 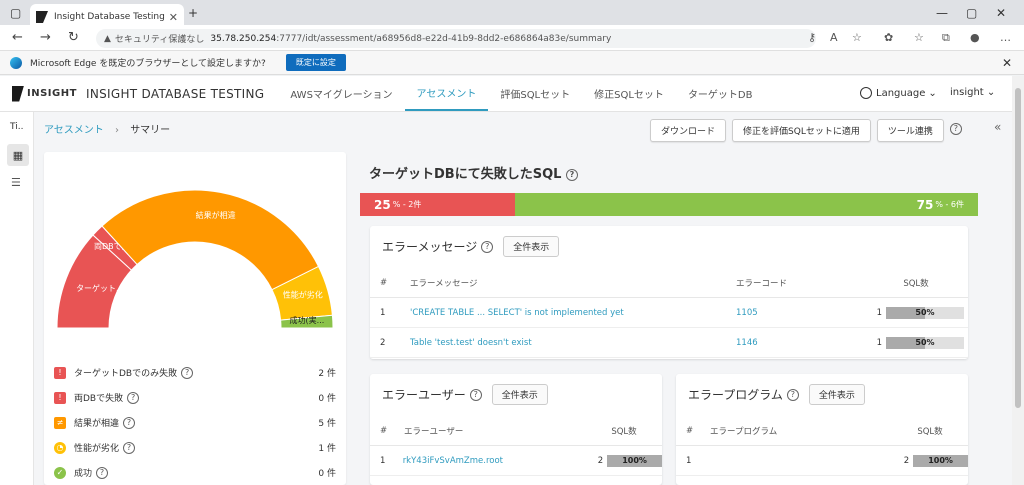 I want to click on read-aloud-icon: A, so click(x=834, y=37).